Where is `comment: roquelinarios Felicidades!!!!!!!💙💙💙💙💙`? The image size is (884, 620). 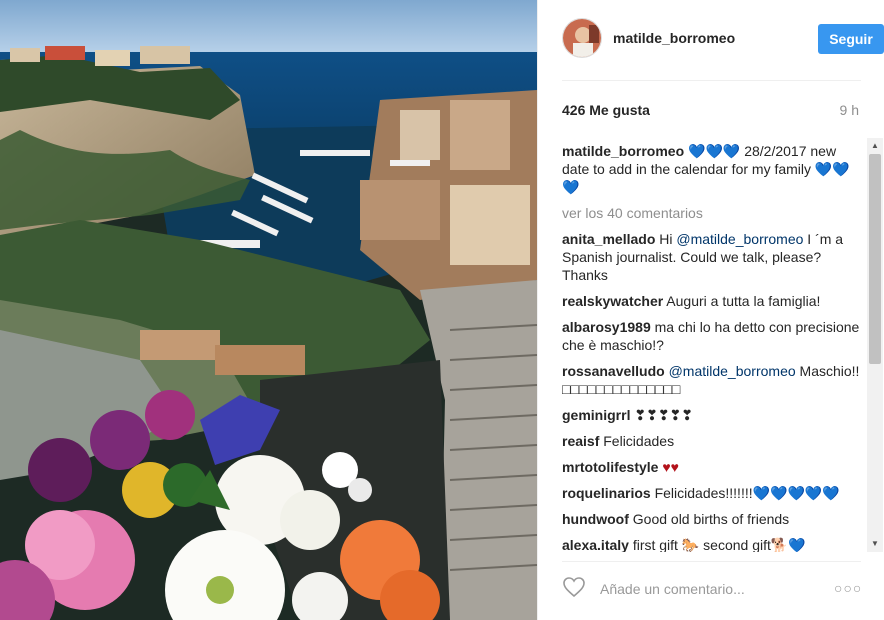 comment: roquelinarios Felicidades!!!!!!!💙💙💙💙💙 is located at coordinates (712, 493).